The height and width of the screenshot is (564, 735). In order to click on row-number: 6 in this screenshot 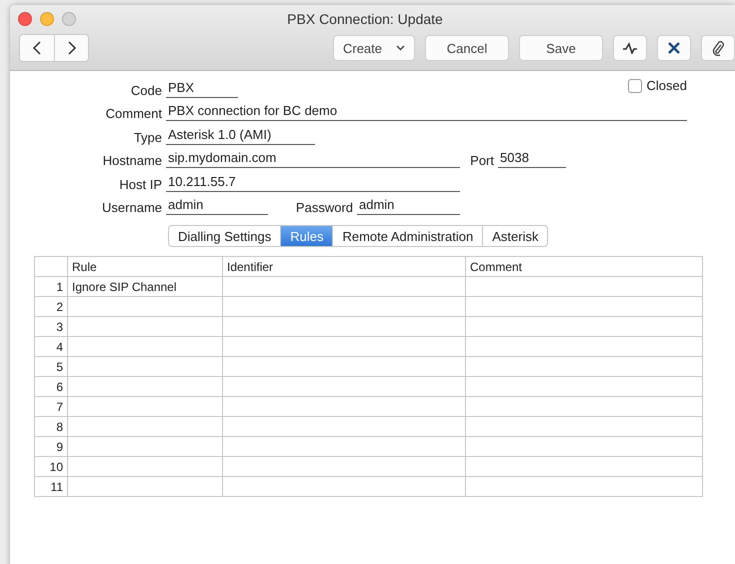, I will do `click(51, 386)`.